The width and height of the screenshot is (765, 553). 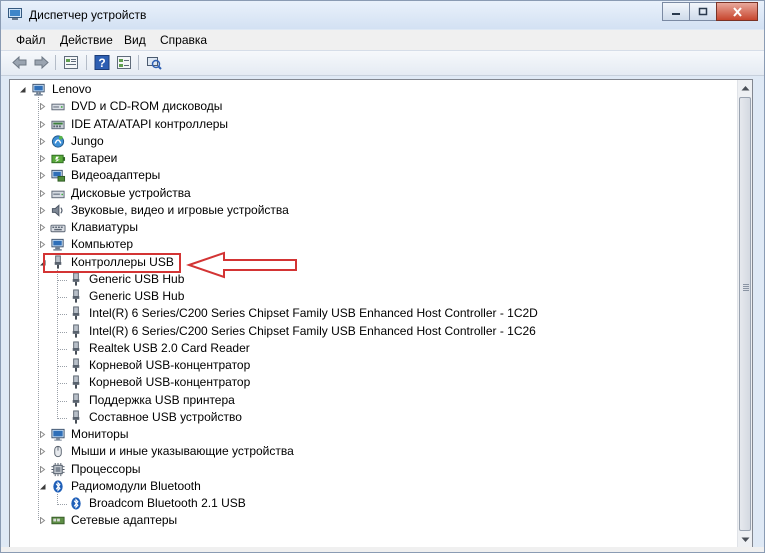 What do you see at coordinates (370, 434) in the screenshot?
I see `tree-category-item: Мониторы` at bounding box center [370, 434].